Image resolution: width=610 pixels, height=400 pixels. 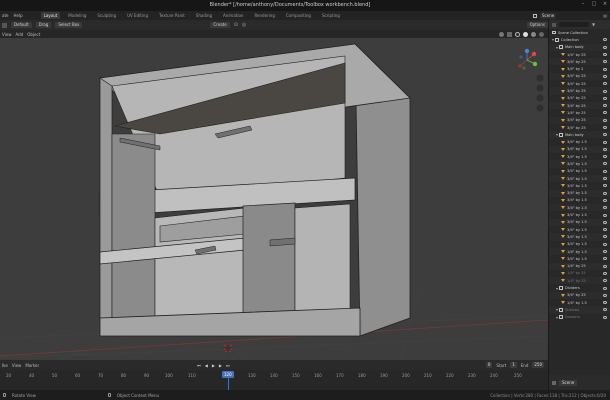 What do you see at coordinates (541, 34) in the screenshot?
I see `shading-rendered-icon` at bounding box center [541, 34].